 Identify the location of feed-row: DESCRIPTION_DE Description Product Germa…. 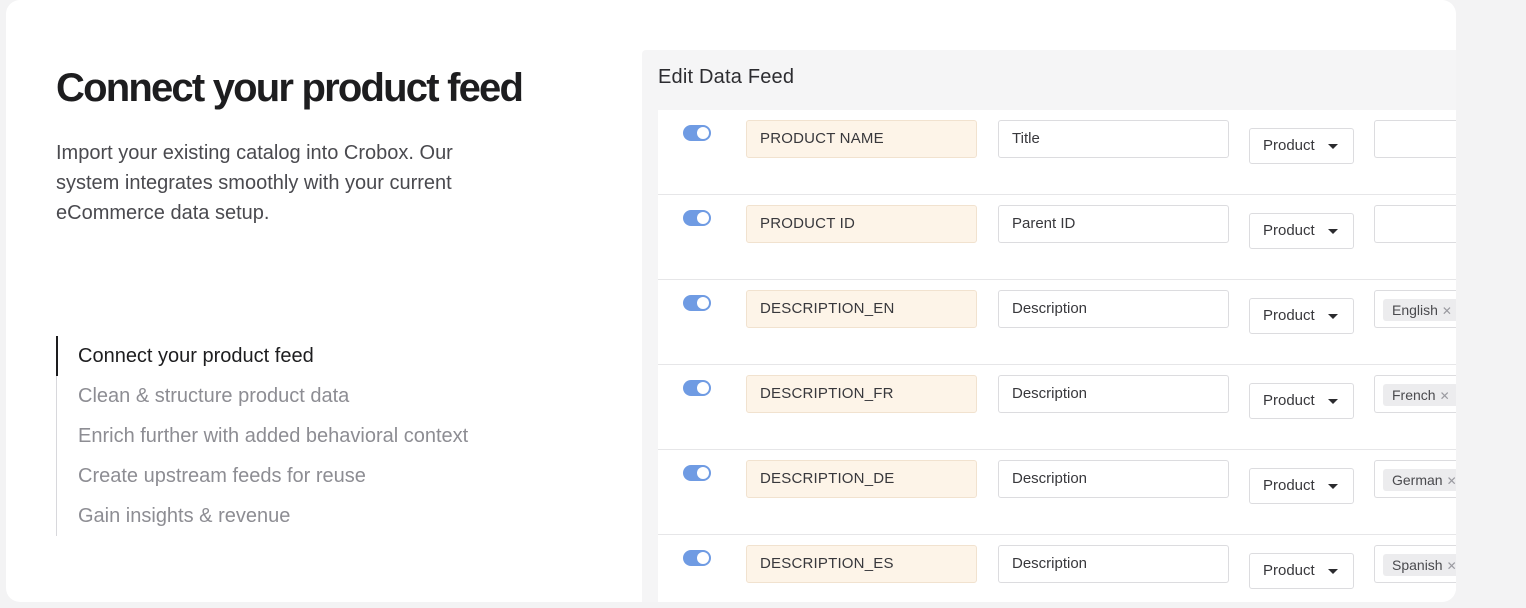
(1057, 492).